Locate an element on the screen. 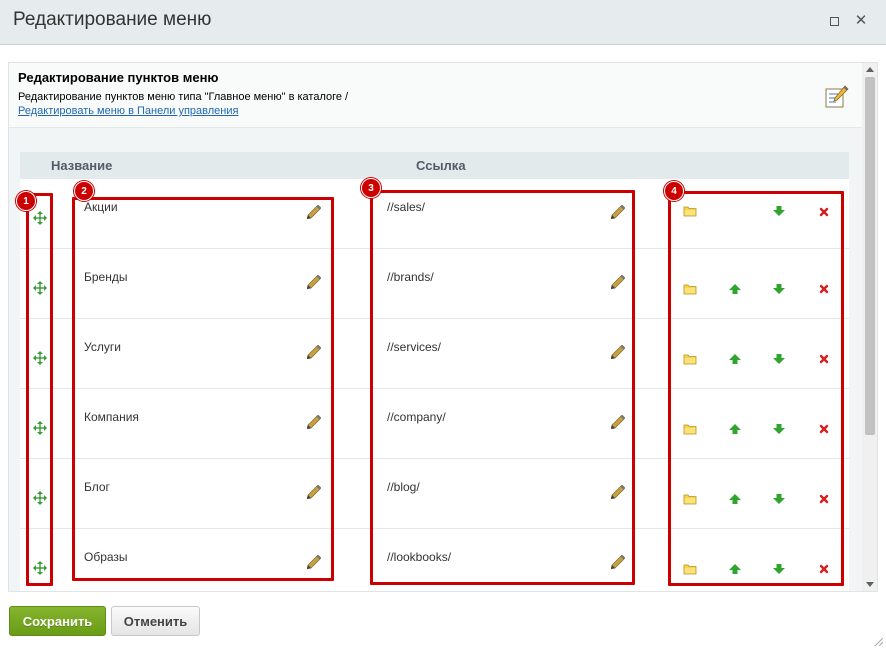  table-row: Акции //sales/ is located at coordinates (434, 214).